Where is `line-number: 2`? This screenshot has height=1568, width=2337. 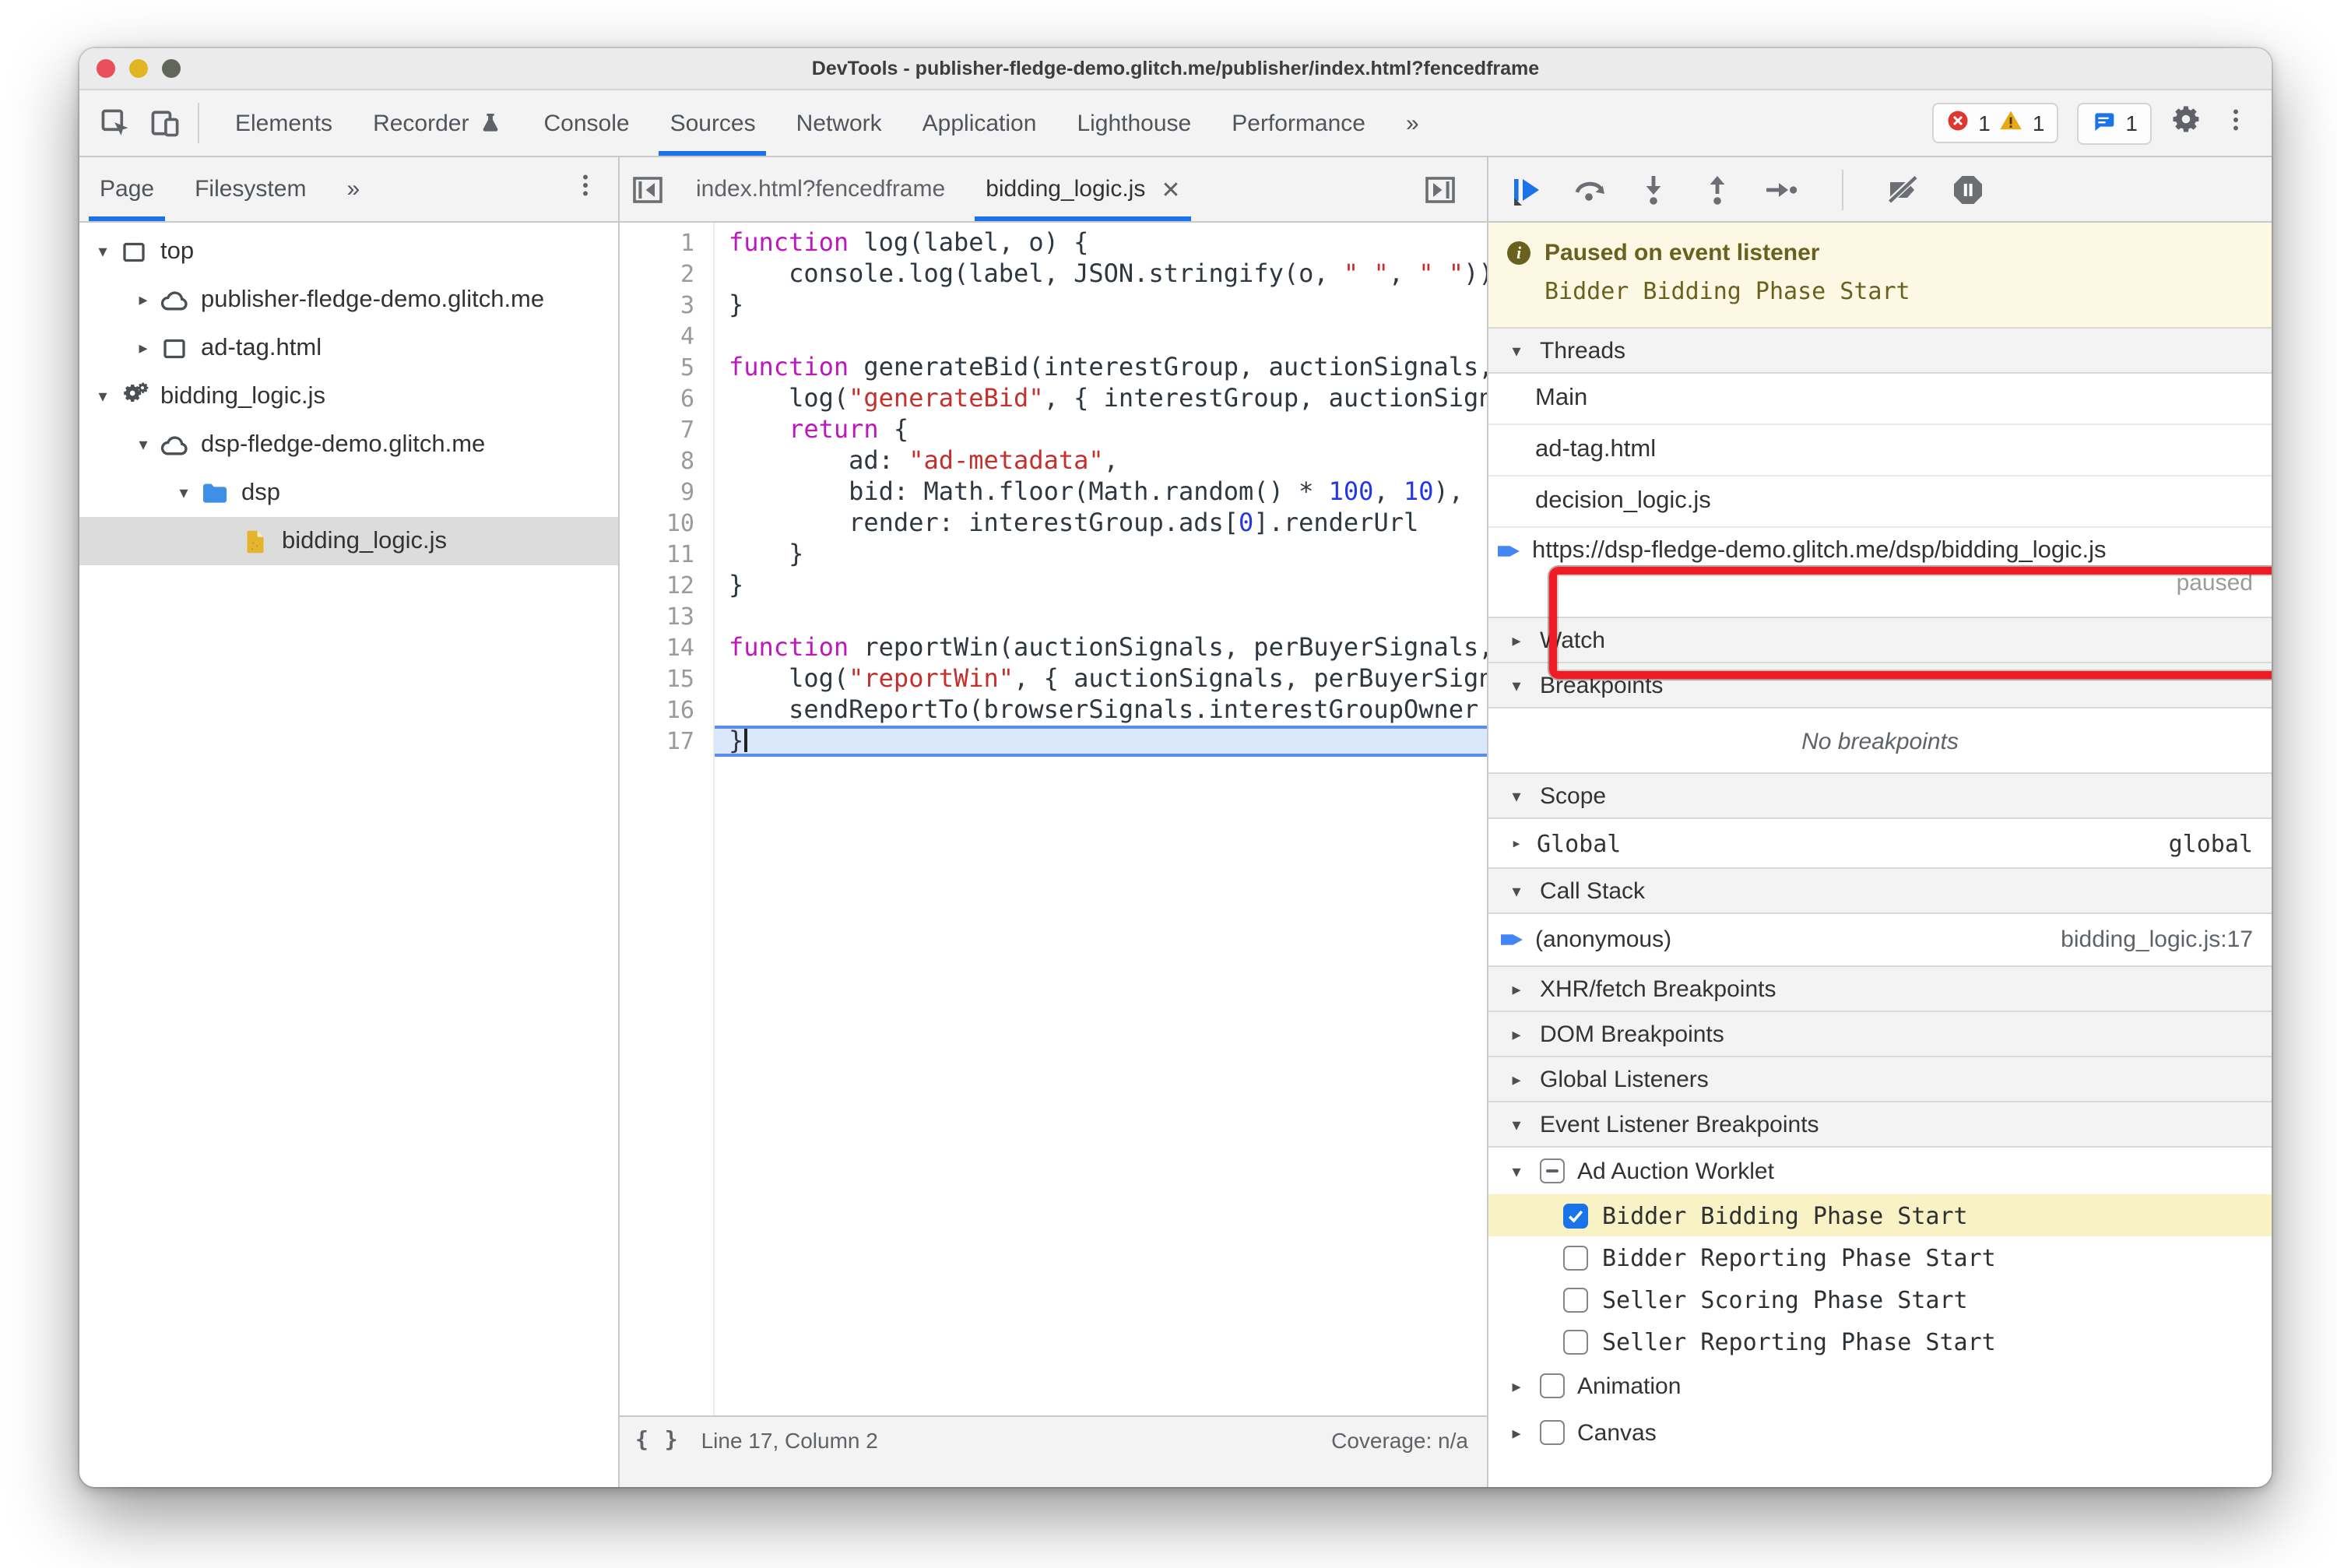 line-number: 2 is located at coordinates (667, 274).